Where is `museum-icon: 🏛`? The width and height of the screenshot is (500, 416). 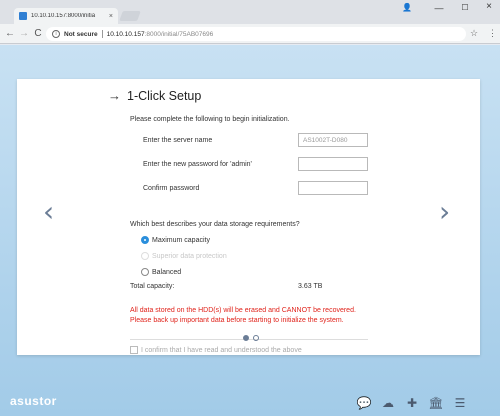 museum-icon: 🏛 is located at coordinates (436, 403).